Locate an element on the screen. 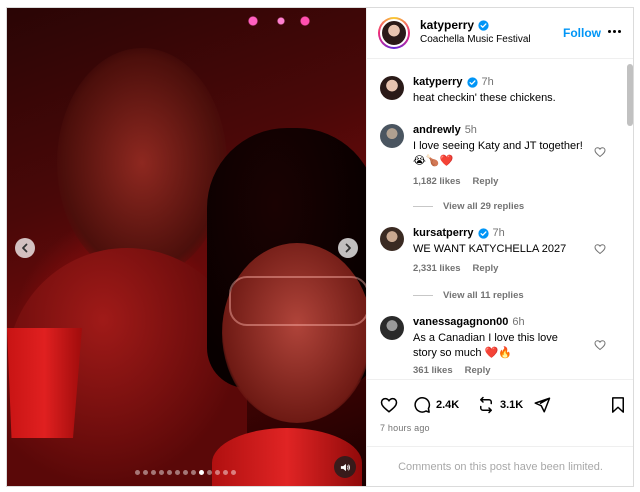  bookmark-icon is located at coordinates (618, 405).